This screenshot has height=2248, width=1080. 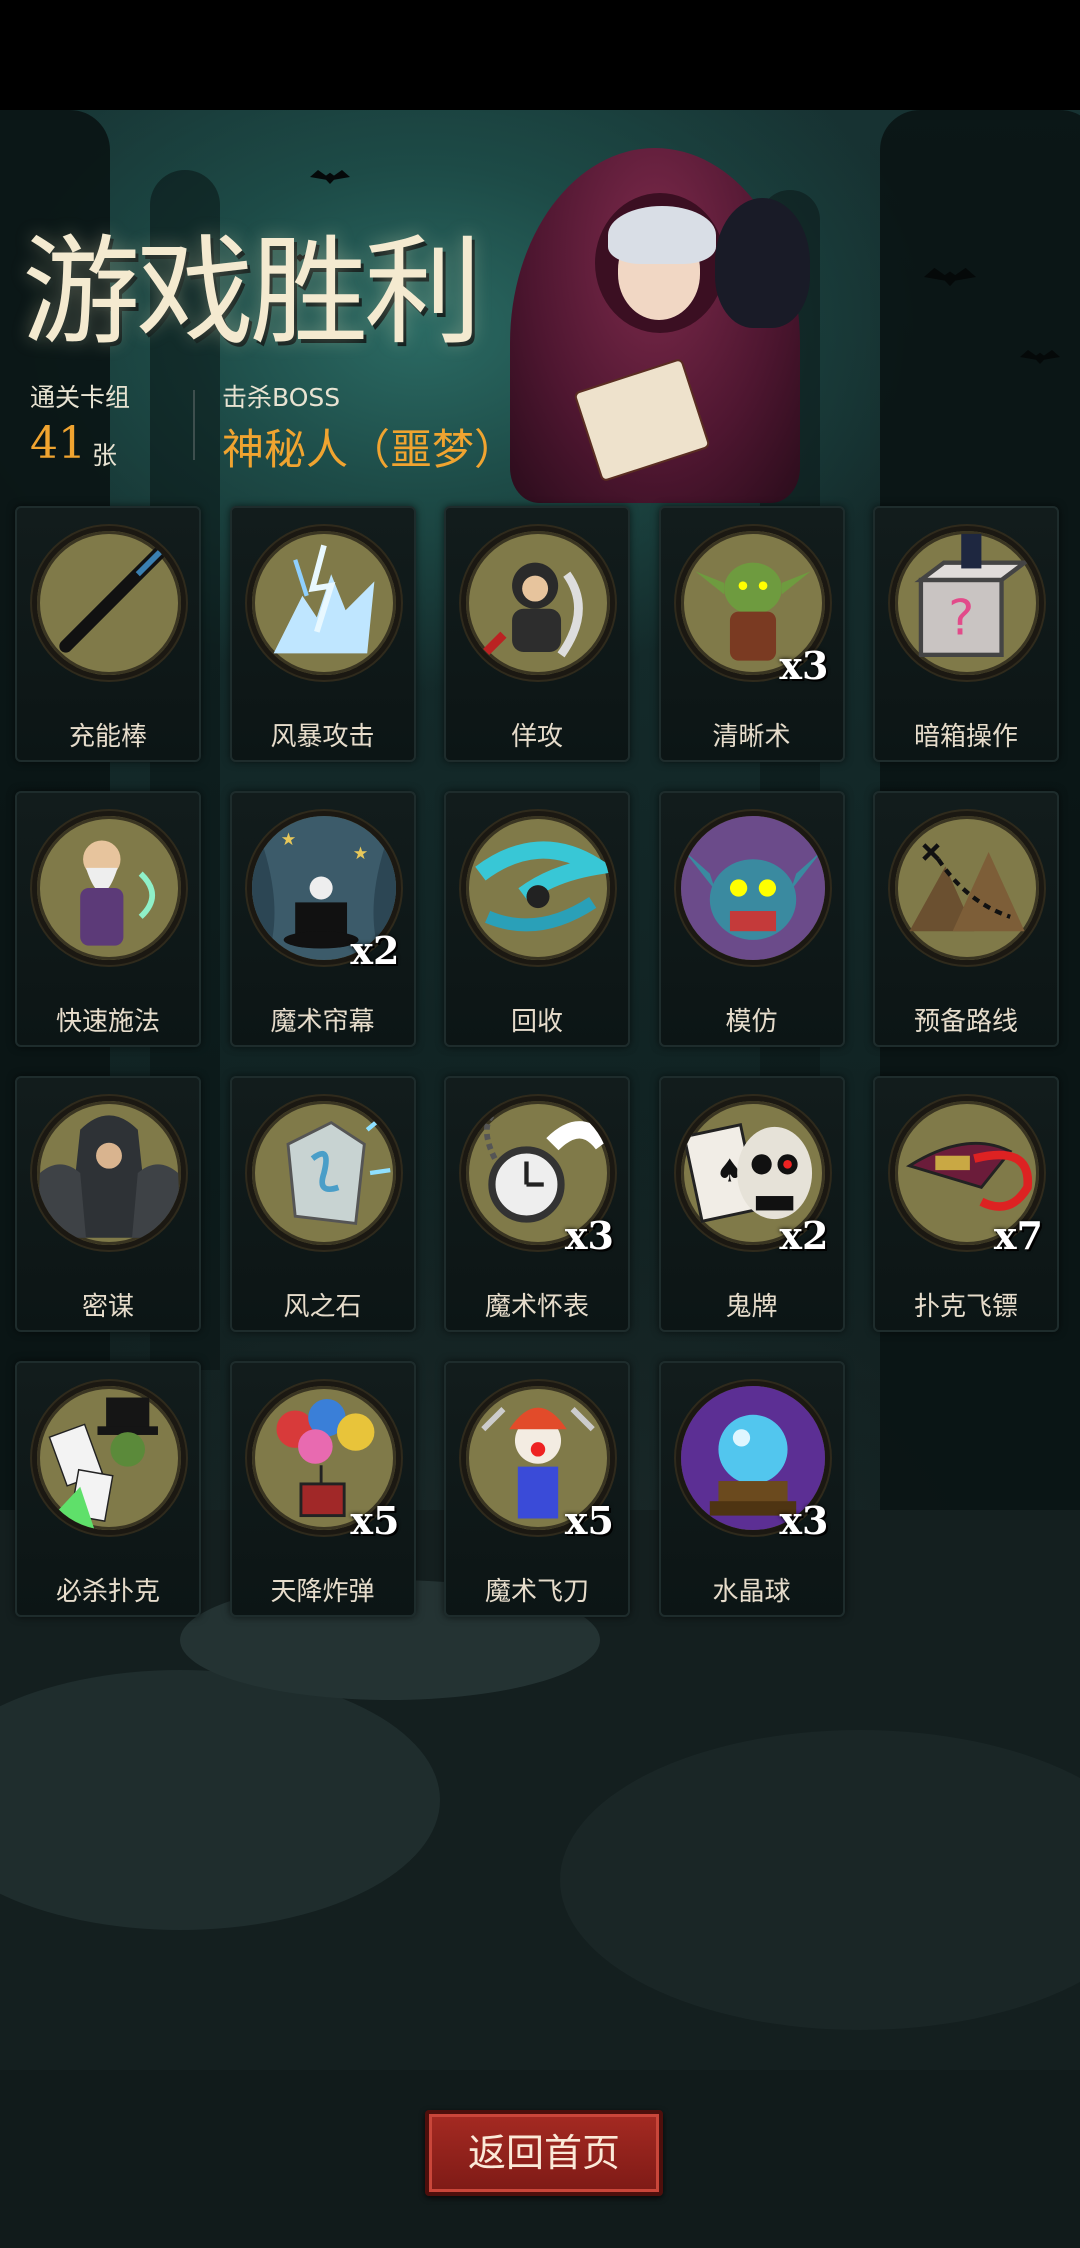 What do you see at coordinates (322, 737) in the screenshot?
I see `card-name: 风暴攻击` at bounding box center [322, 737].